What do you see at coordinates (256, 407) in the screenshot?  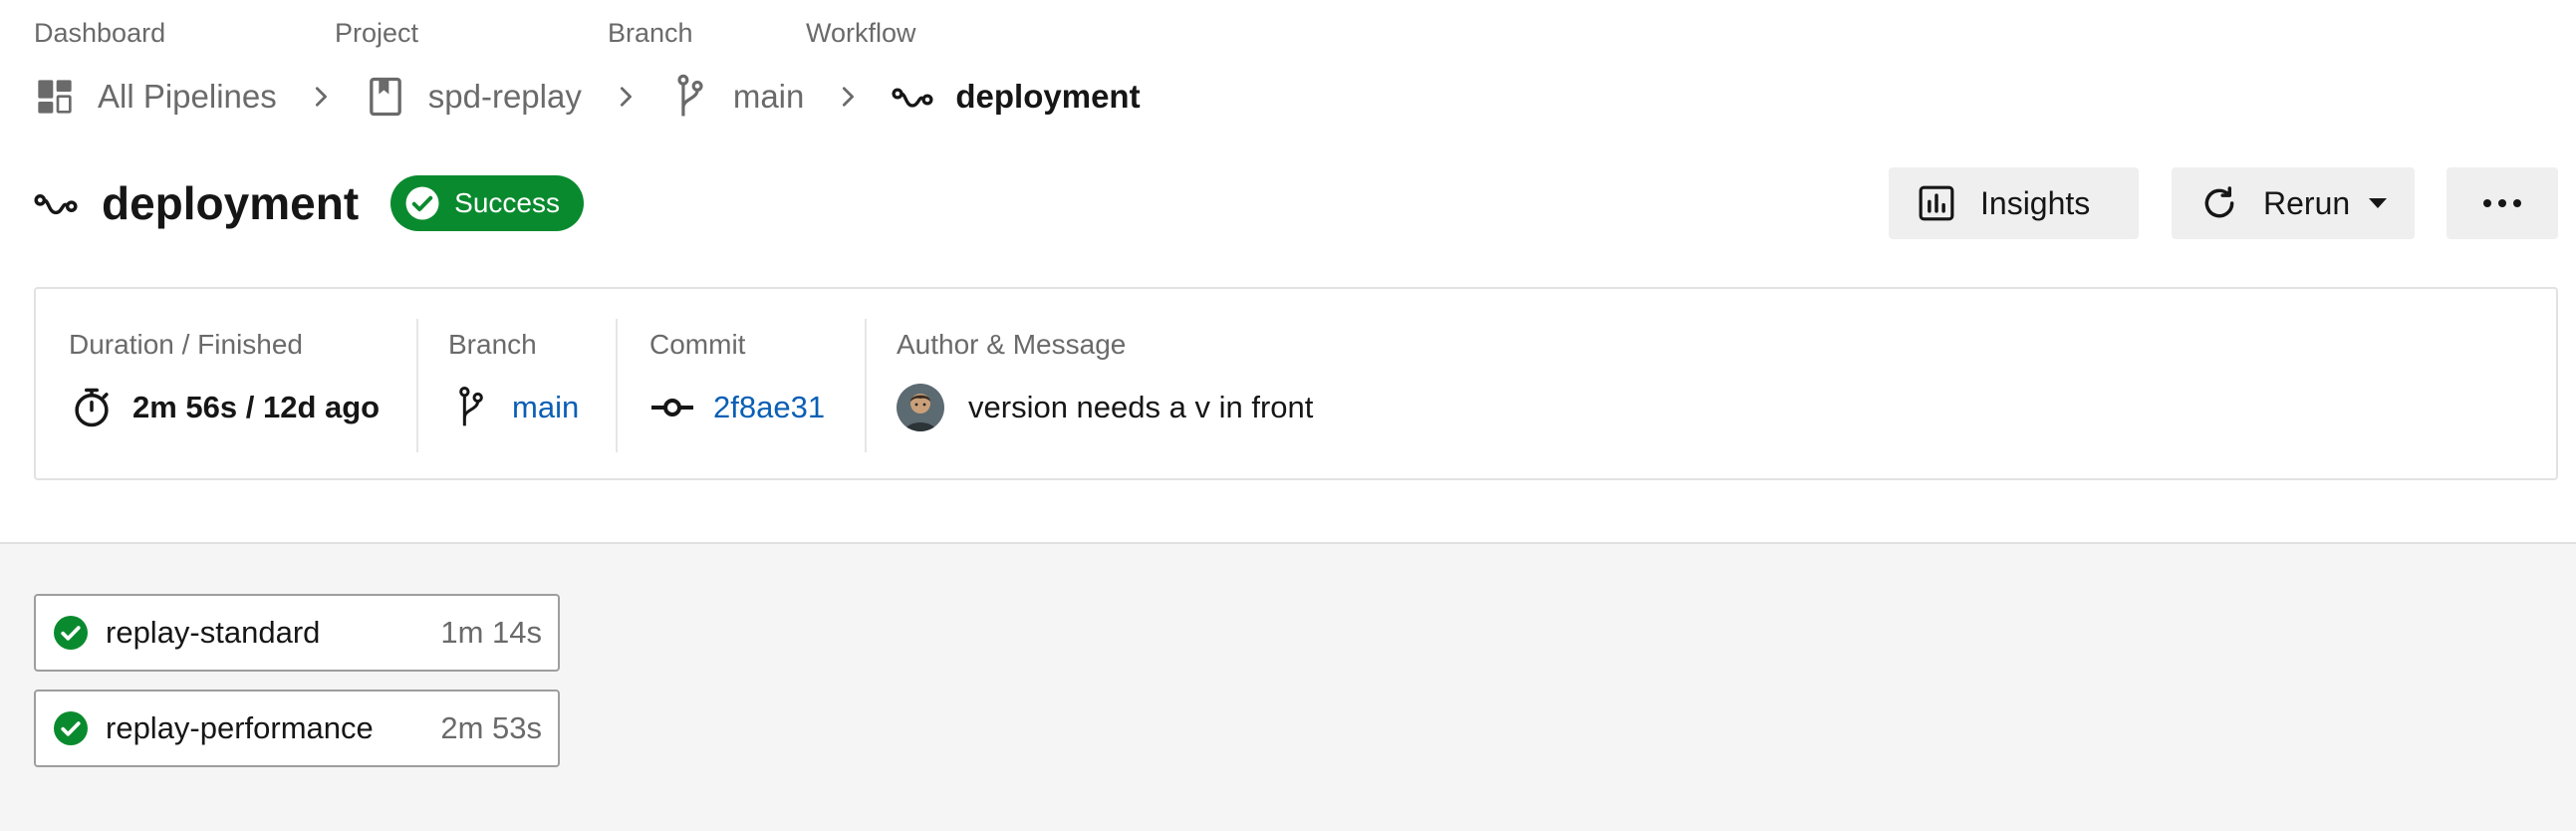 I see `duration-value: 2m 56s / 12d ago` at bounding box center [256, 407].